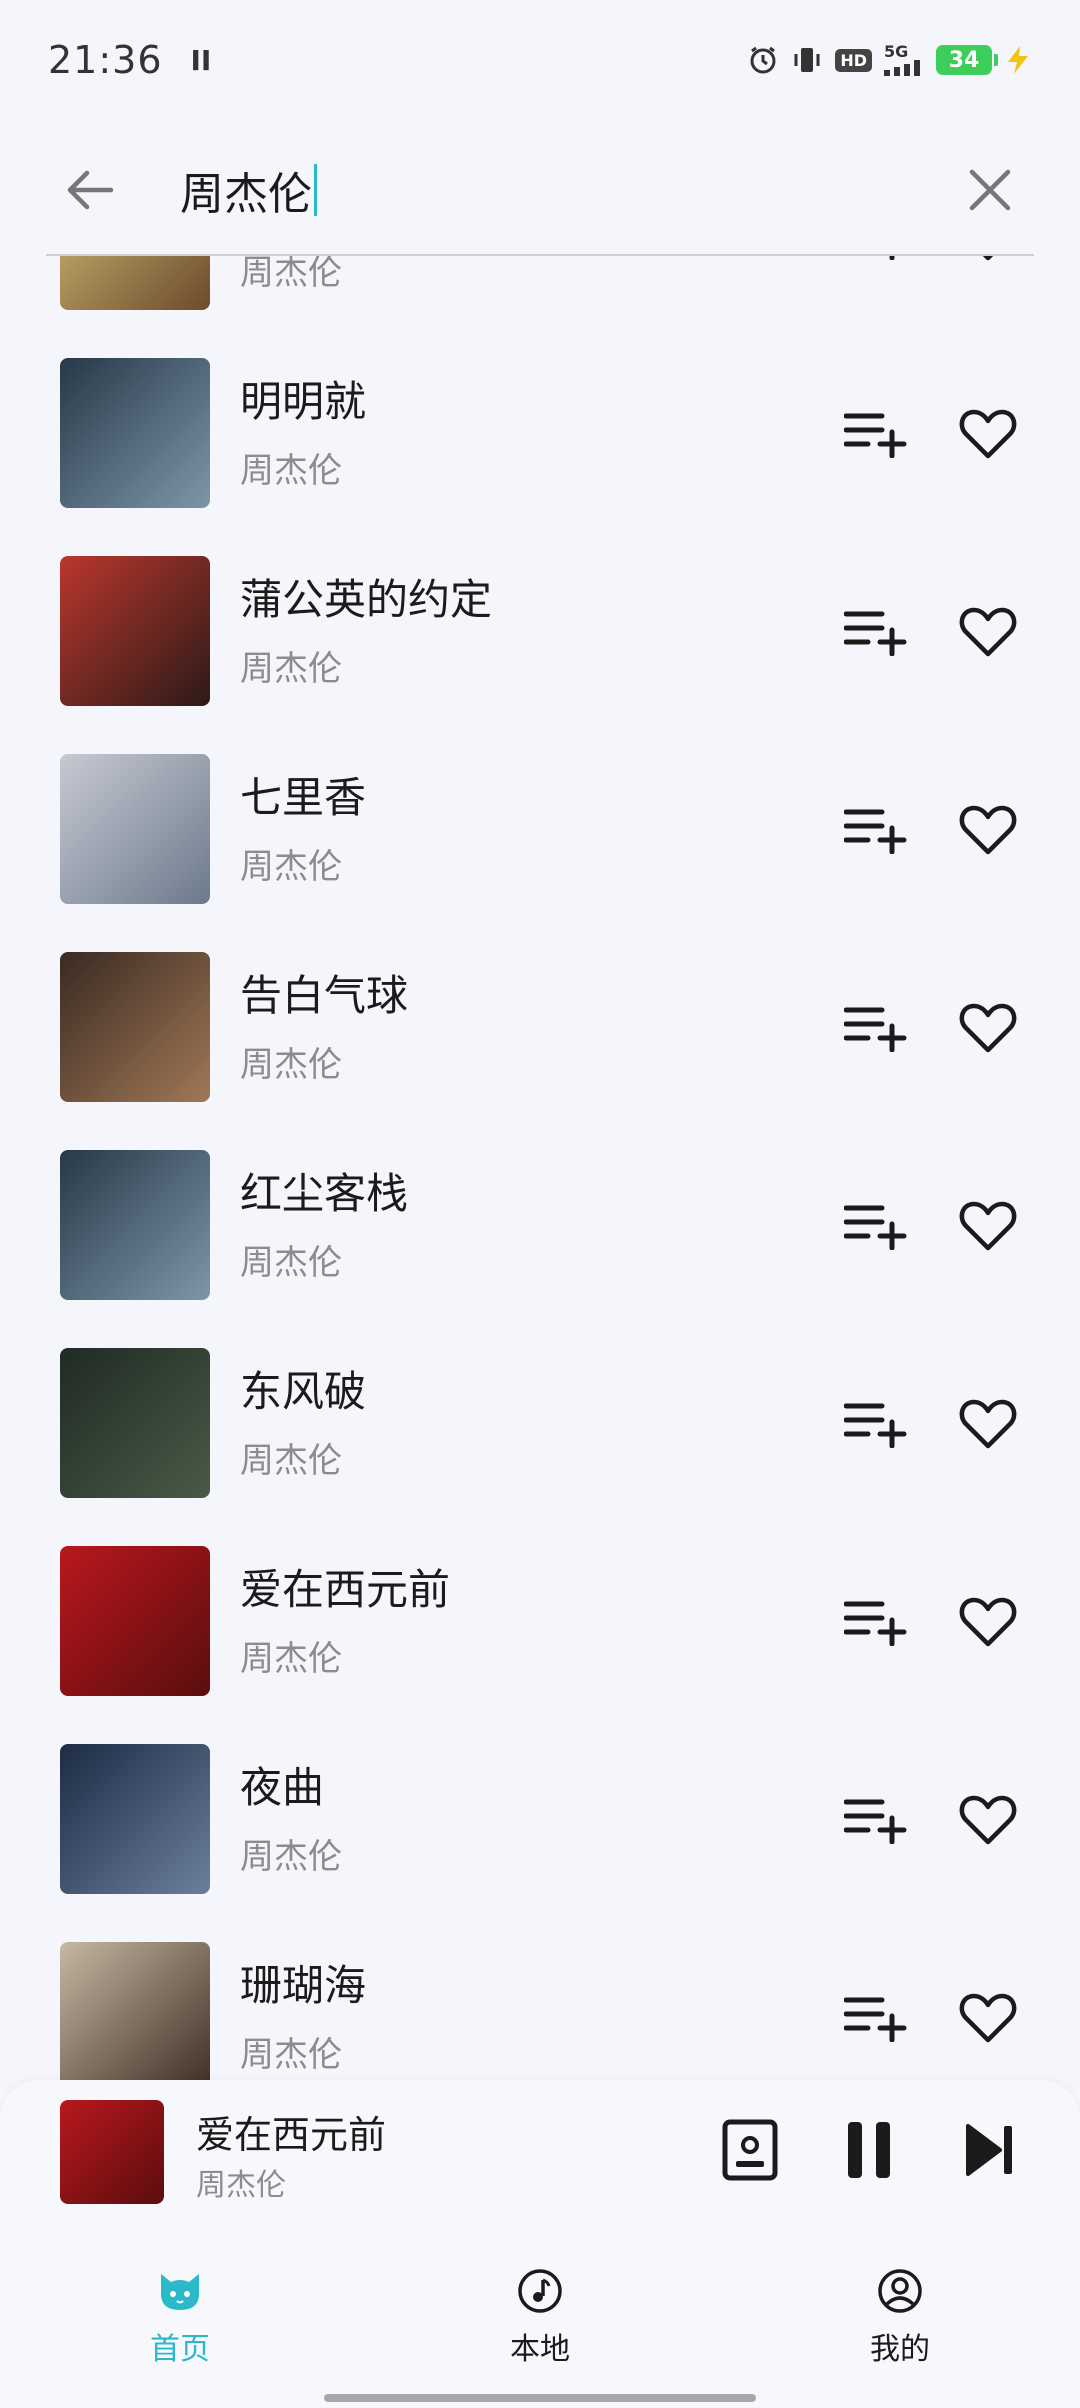 This screenshot has width=1080, height=2408. I want to click on alarm-icon, so click(763, 60).